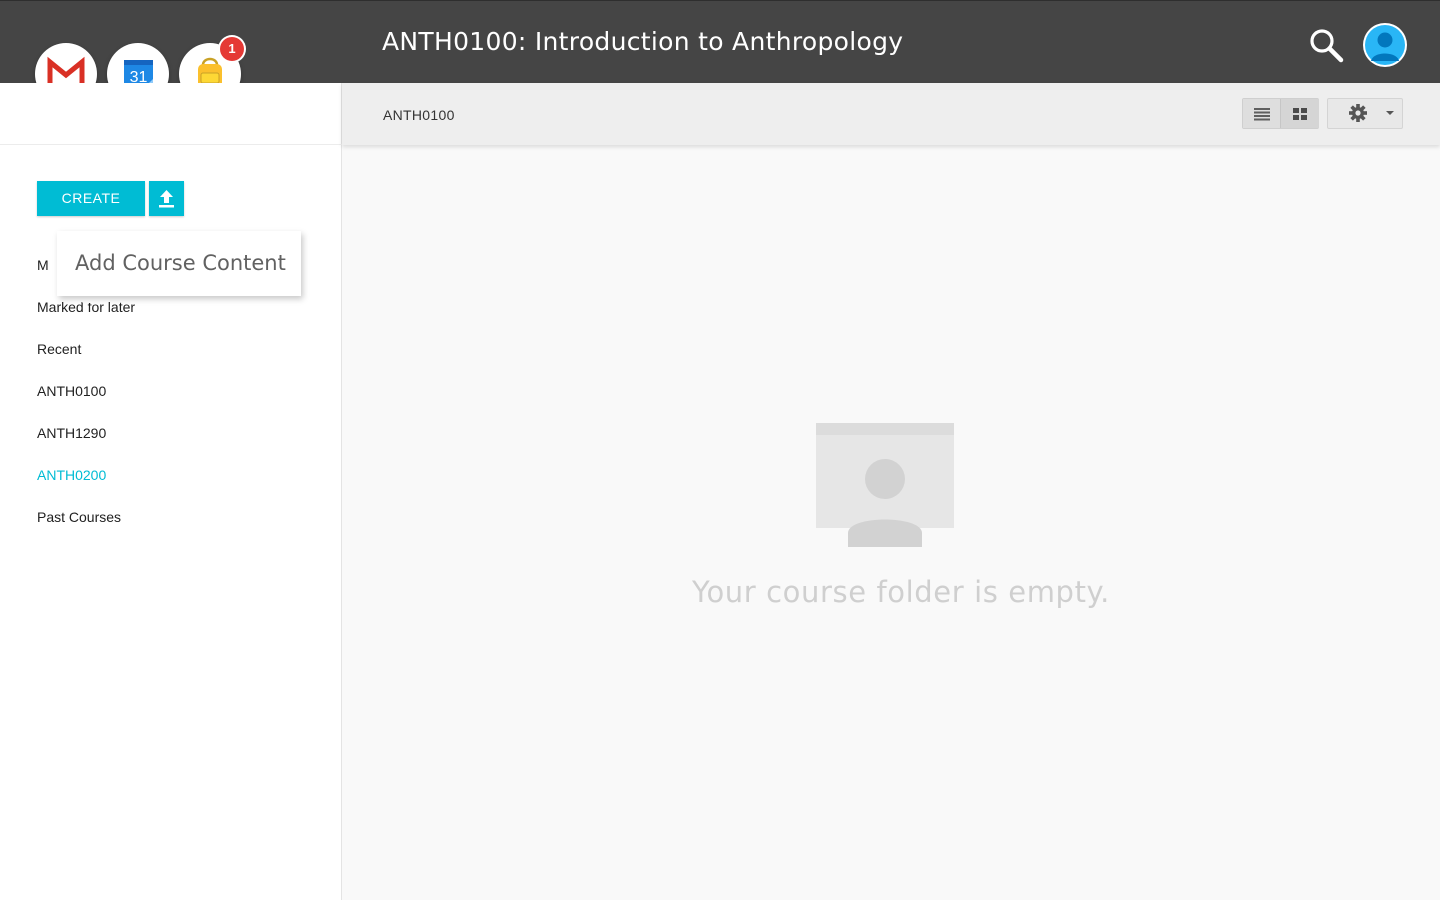  I want to click on page-title: ANTH0100: Introduction to Anthropology, so click(643, 41).